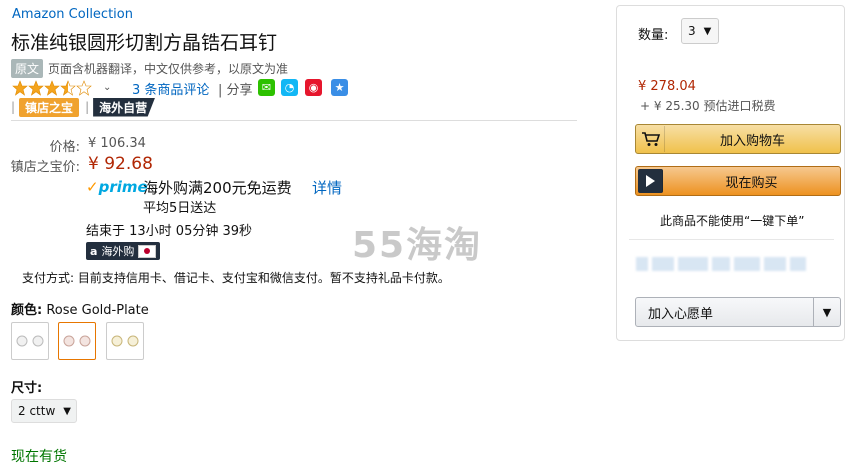  What do you see at coordinates (117, 143) in the screenshot?
I see `list-price: ¥ 106.34` at bounding box center [117, 143].